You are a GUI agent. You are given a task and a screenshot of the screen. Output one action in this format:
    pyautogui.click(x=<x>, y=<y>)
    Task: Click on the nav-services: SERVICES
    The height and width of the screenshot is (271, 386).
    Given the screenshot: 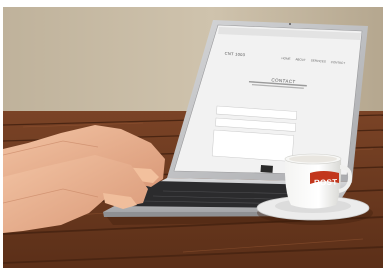 What is the action you would take?
    pyautogui.click(x=318, y=61)
    